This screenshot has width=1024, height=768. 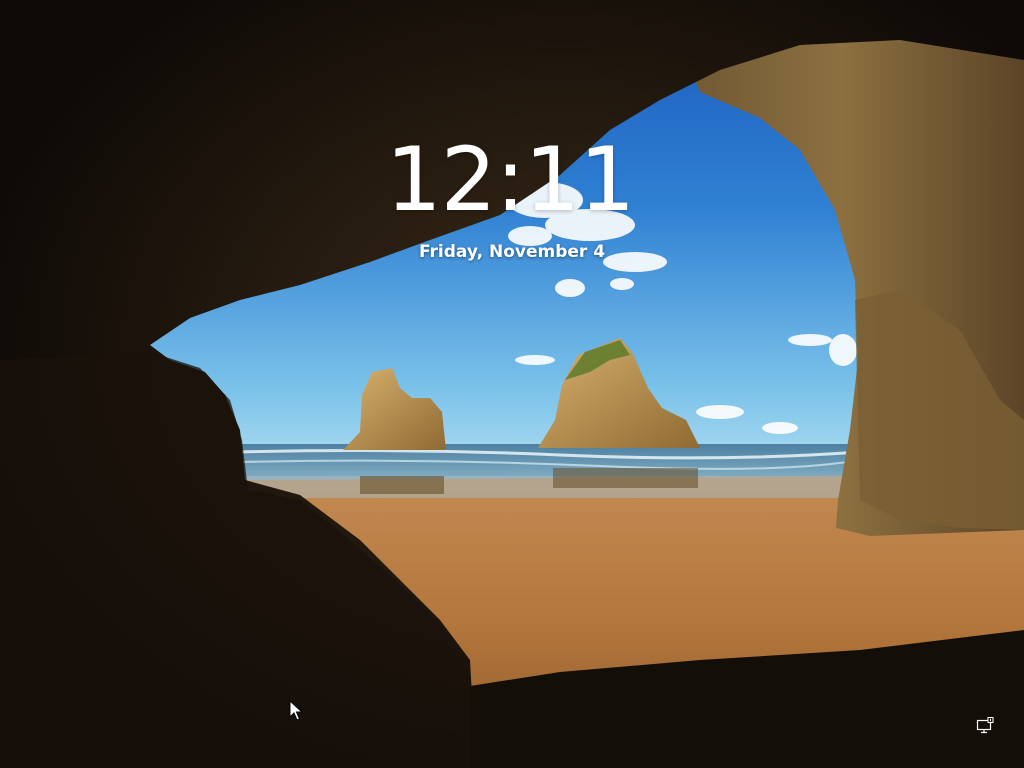 What do you see at coordinates (985, 726) in the screenshot?
I see `network-computer-icon` at bounding box center [985, 726].